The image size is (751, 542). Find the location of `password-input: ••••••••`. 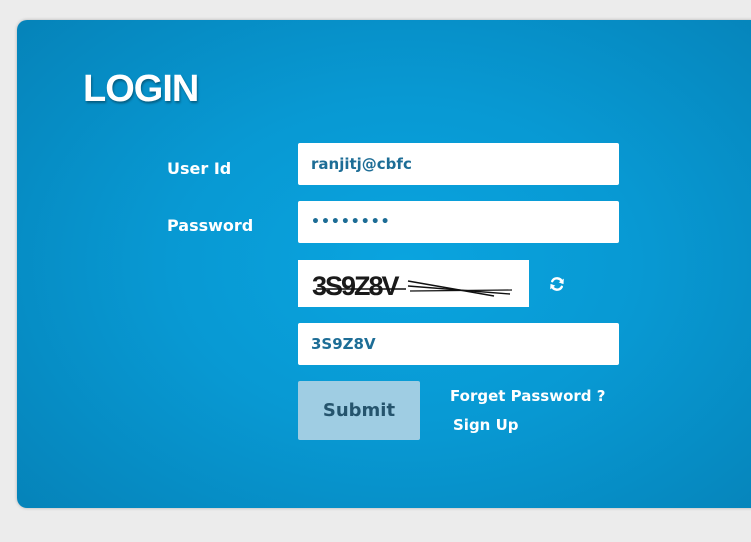

password-input: •••••••• is located at coordinates (458, 222).